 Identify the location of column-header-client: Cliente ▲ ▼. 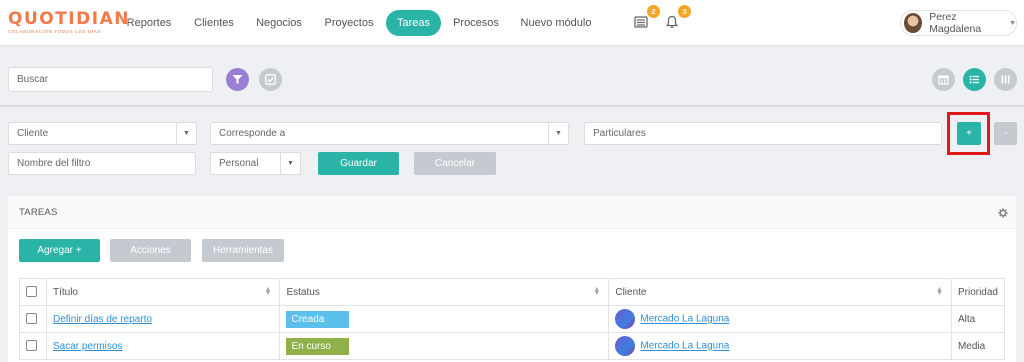
(780, 292).